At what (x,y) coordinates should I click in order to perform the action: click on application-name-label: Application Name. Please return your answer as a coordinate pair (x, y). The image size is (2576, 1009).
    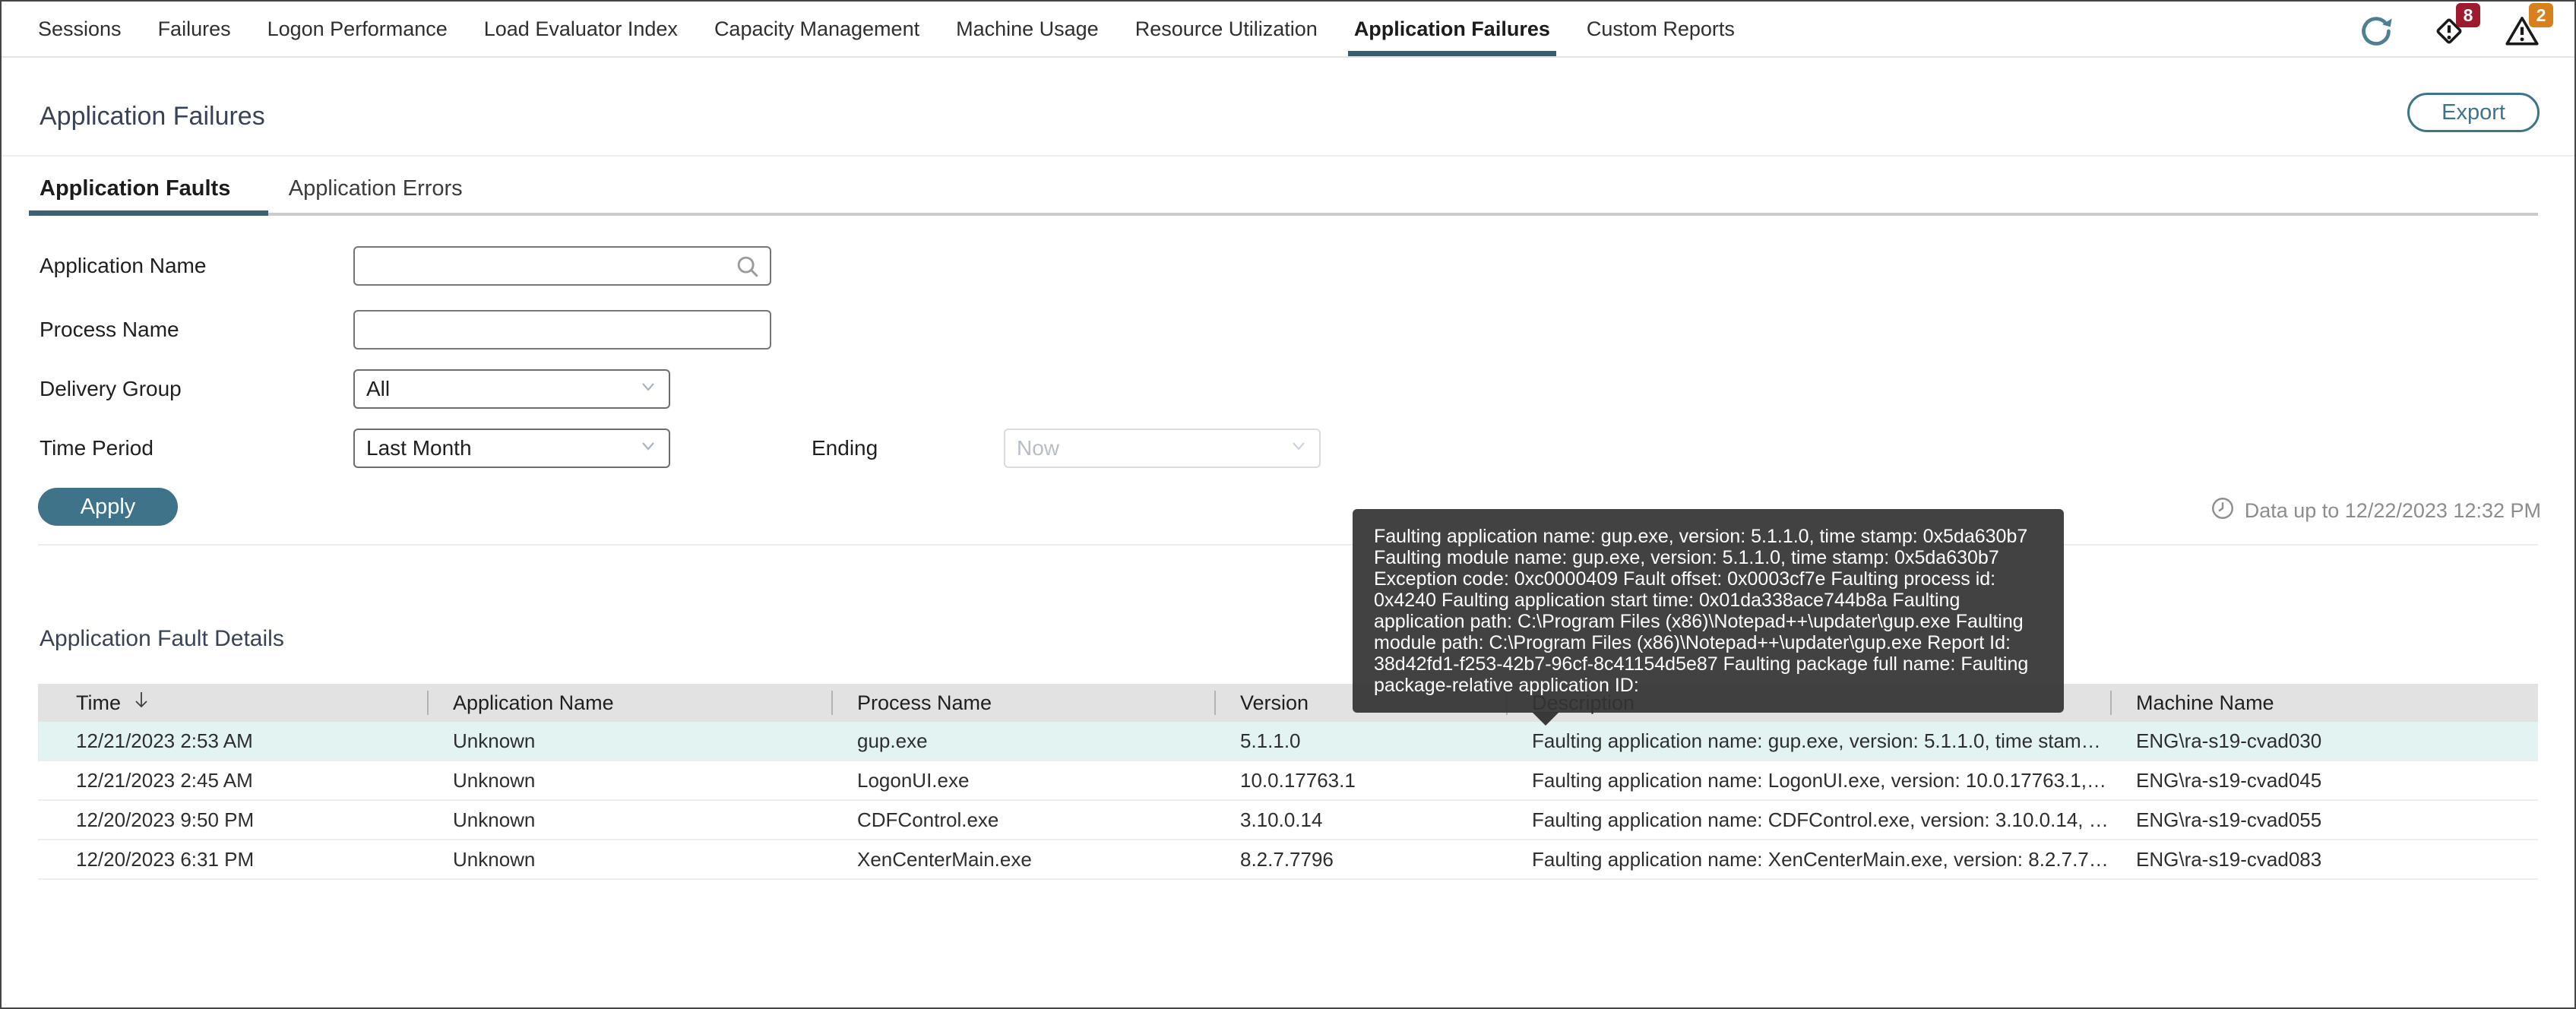
    Looking at the image, I should click on (124, 266).